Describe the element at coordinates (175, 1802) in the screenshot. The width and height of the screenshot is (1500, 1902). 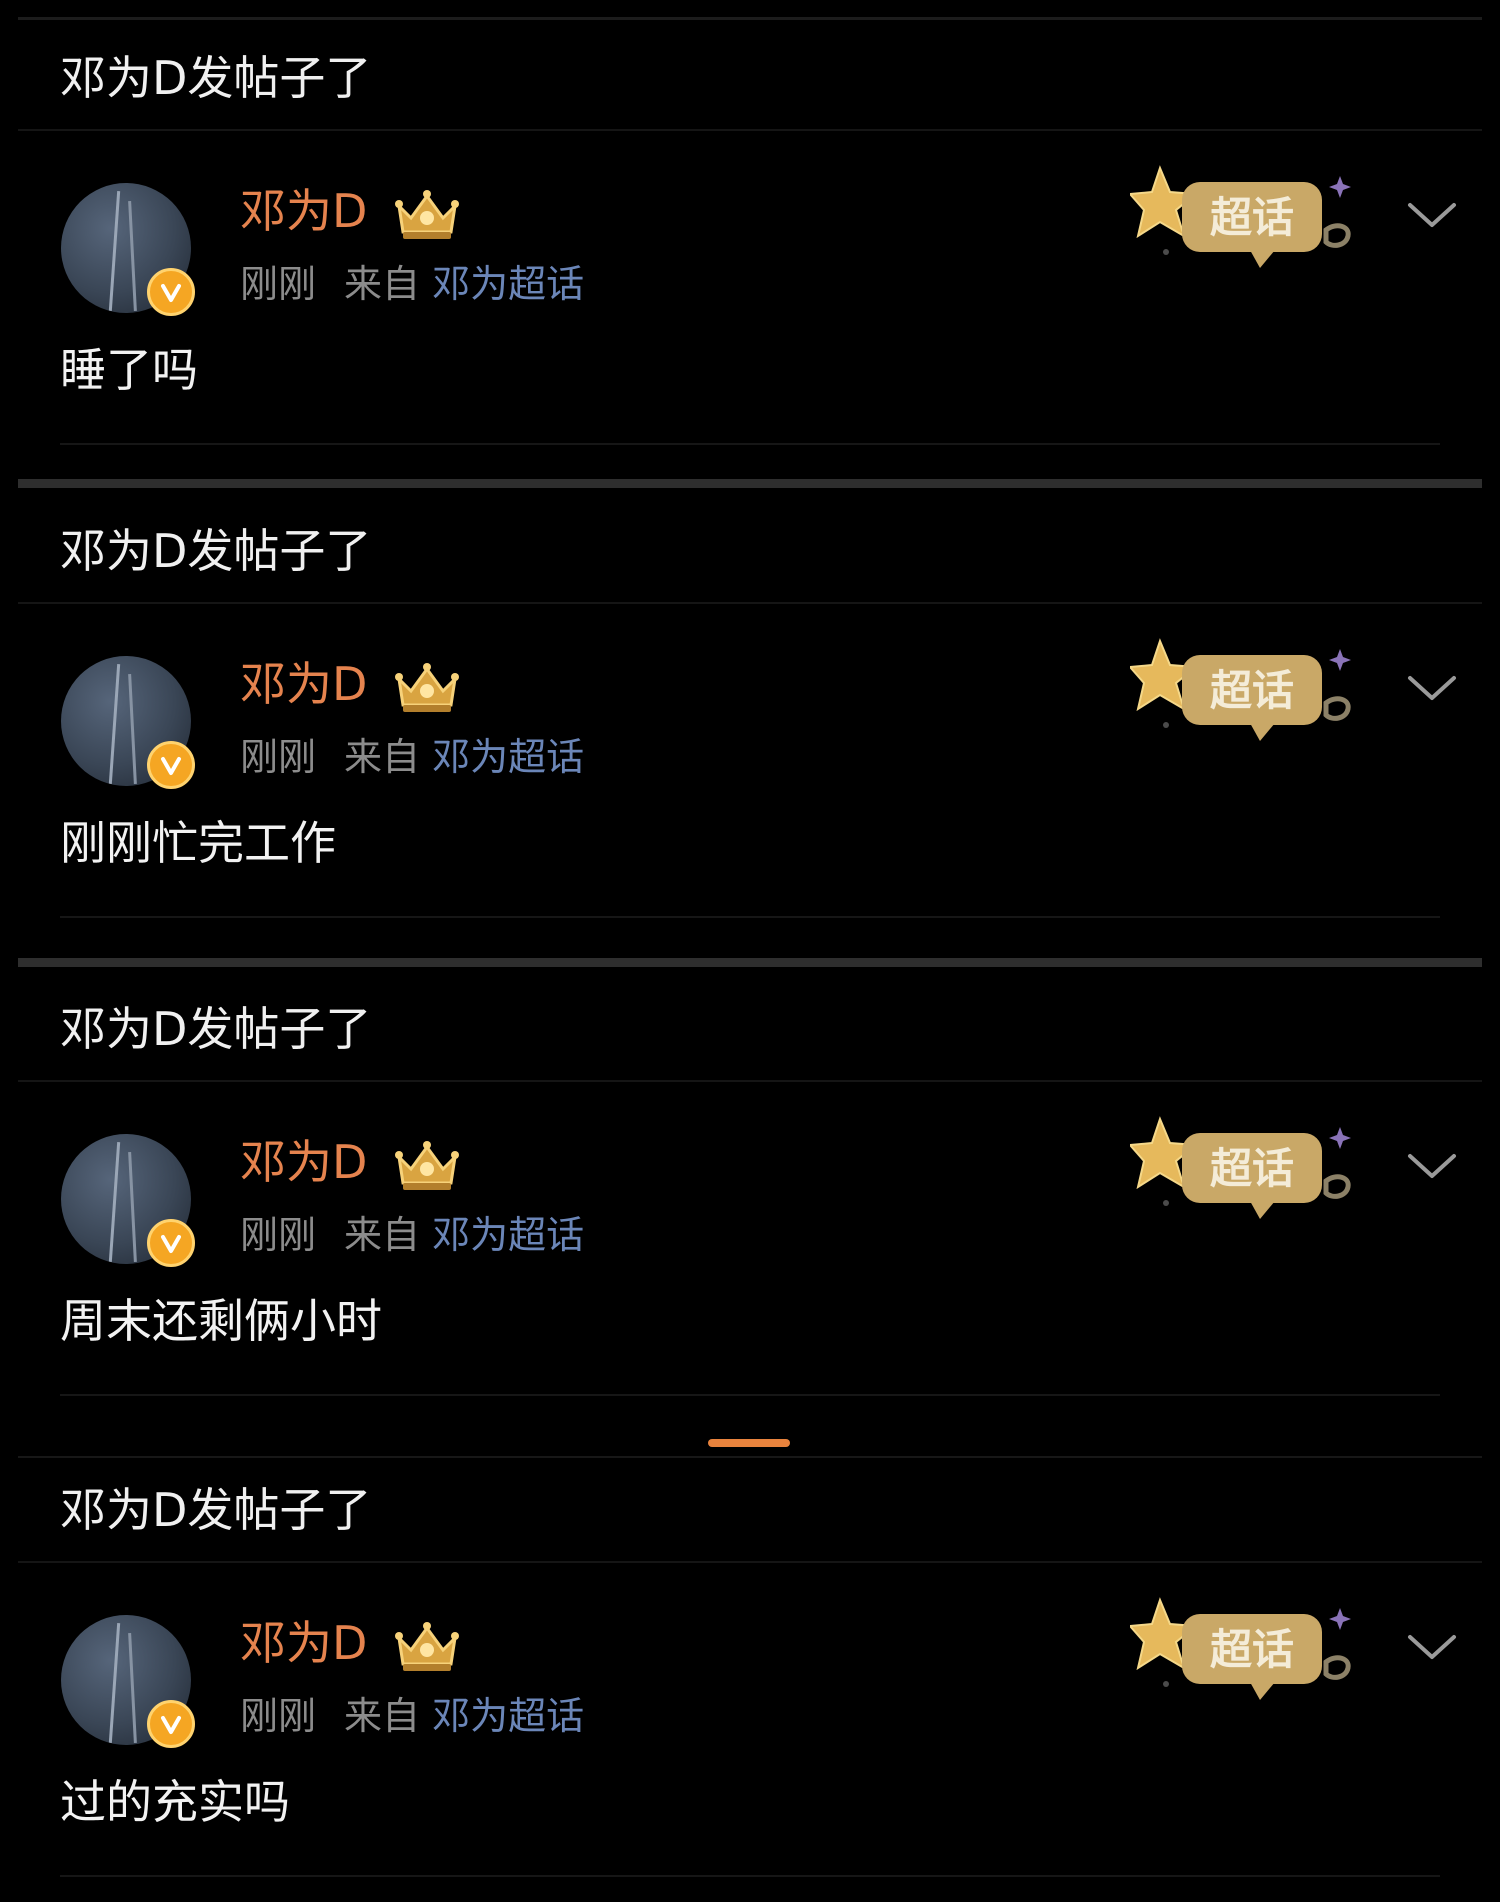
I see `post-body-text: 过的充实吗` at that location.